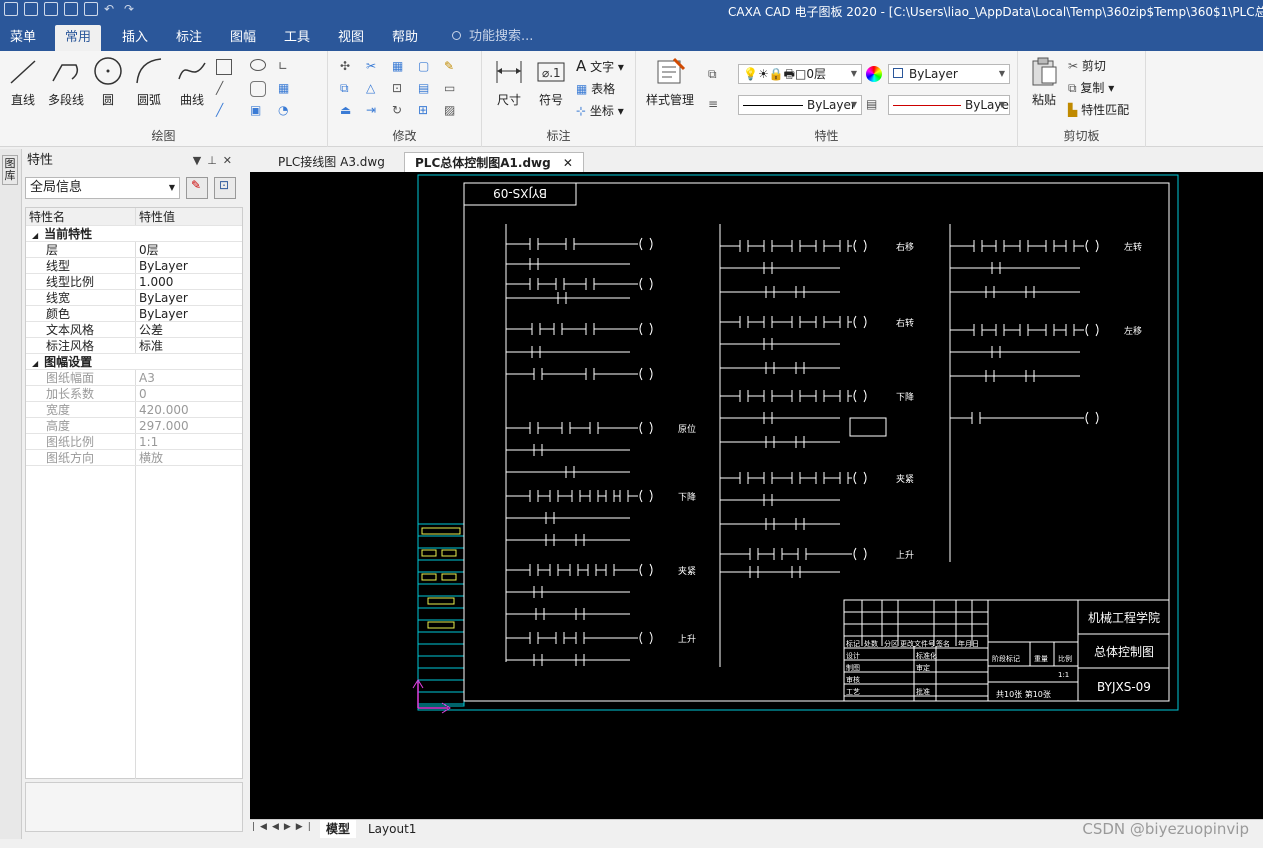 This screenshot has width=1263, height=848. I want to click on scale-icon: ▤, so click(426, 89).